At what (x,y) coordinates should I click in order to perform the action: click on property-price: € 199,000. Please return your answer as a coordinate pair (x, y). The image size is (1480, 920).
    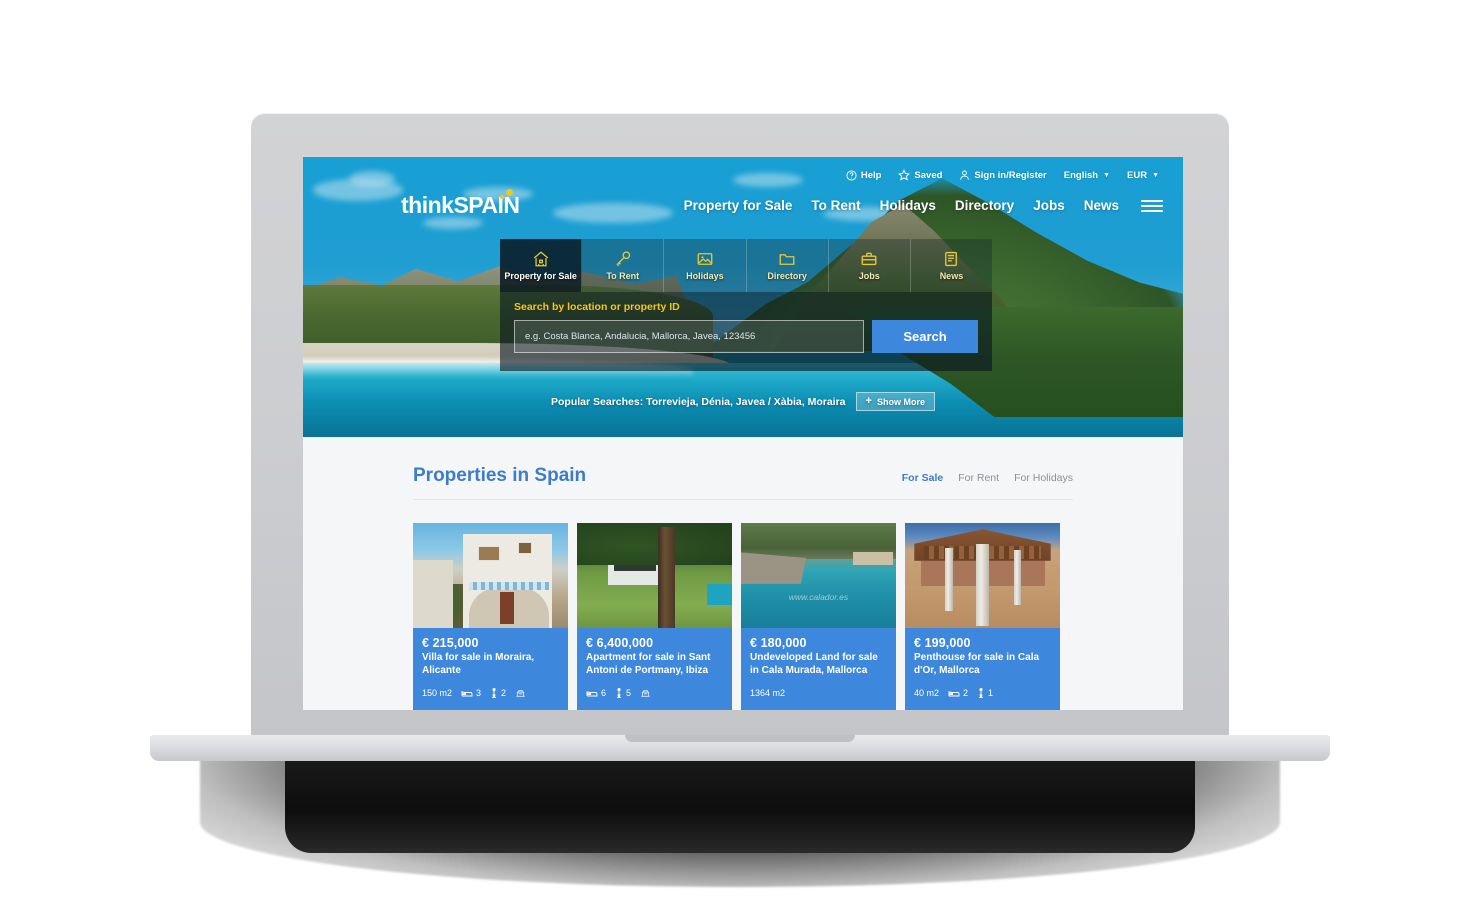
    Looking at the image, I should click on (942, 643).